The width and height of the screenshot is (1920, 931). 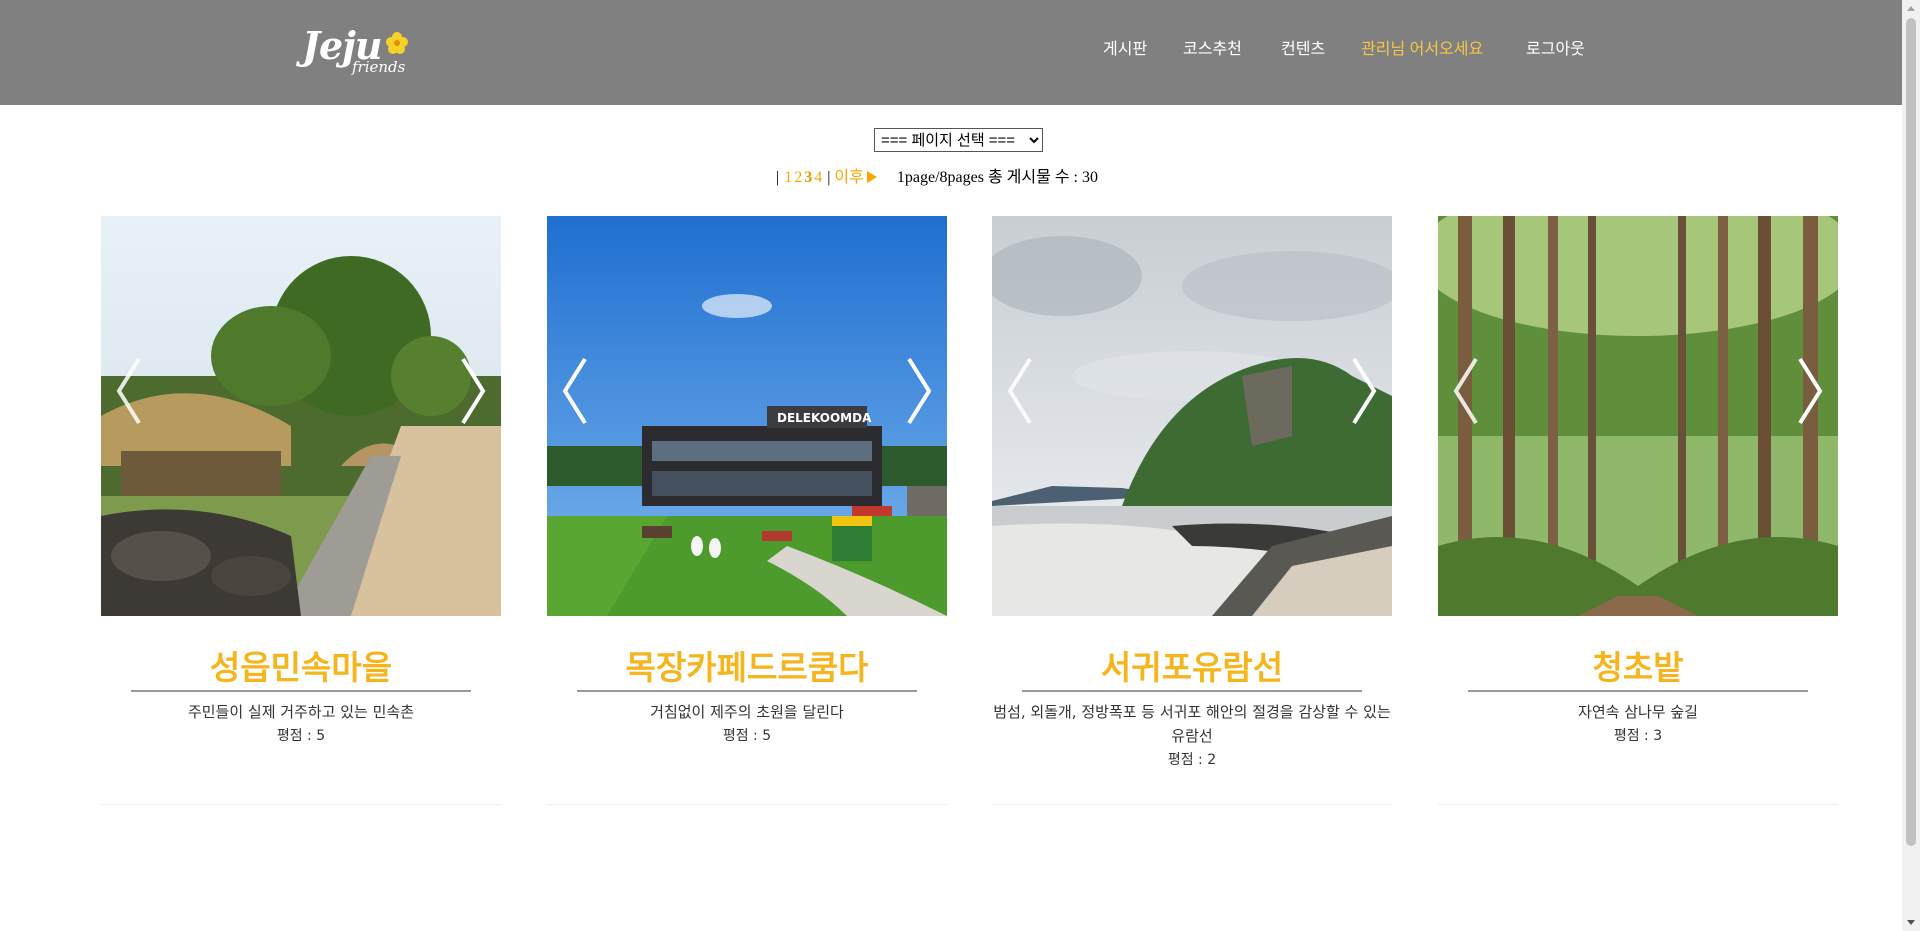 I want to click on pagination: | 1234 | 이후 1page/8pages 총 게시물 수 : 30, so click(x=937, y=175).